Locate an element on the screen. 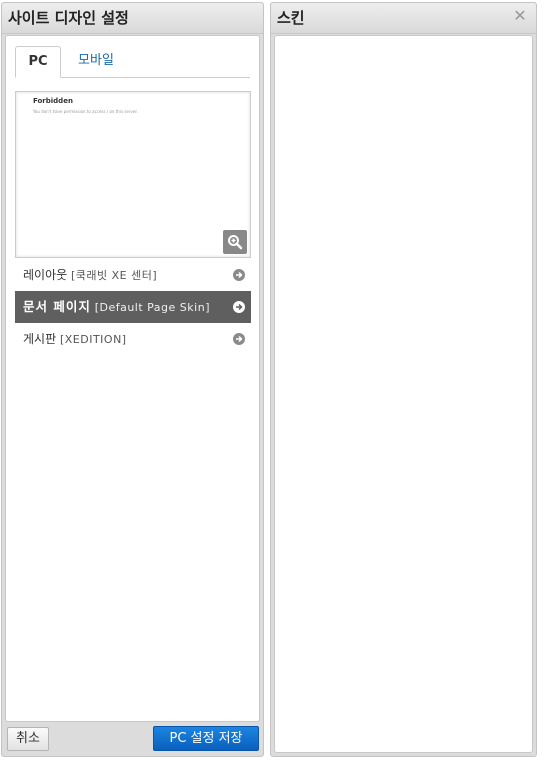 The height and width of the screenshot is (772, 547). panel-title: 사이트 디자인 설정 is located at coordinates (68, 18).